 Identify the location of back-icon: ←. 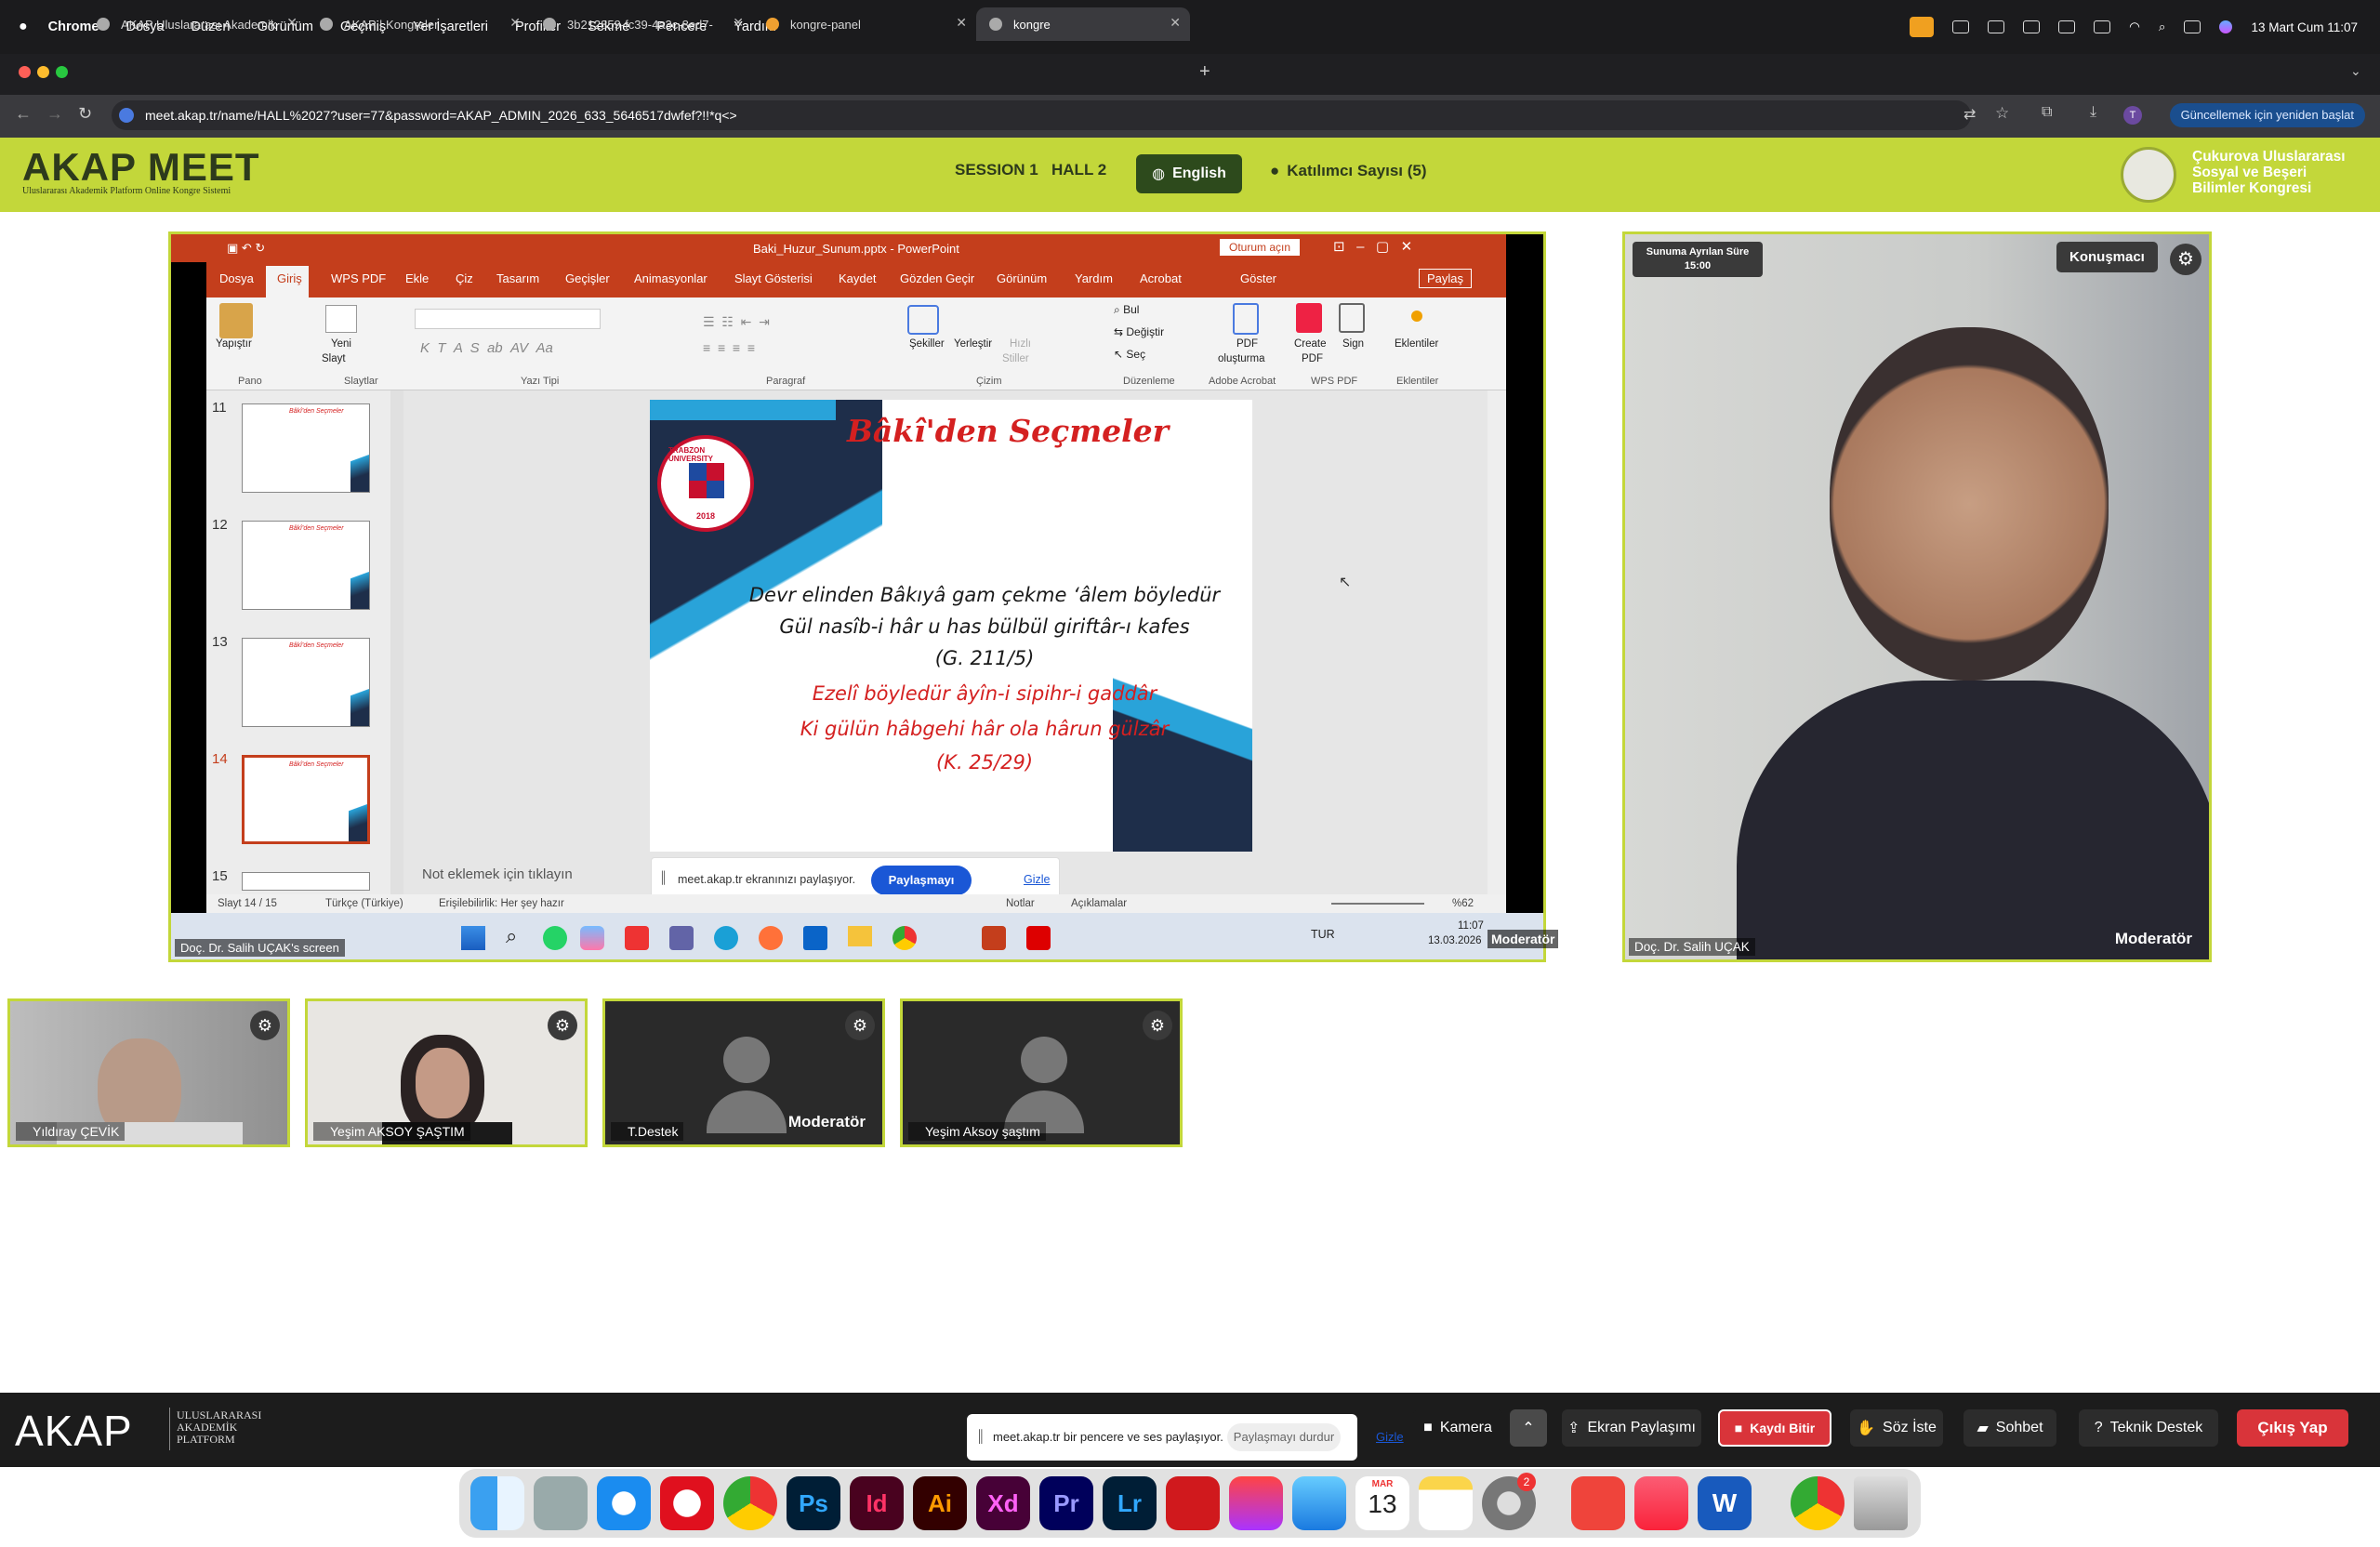
(23, 114).